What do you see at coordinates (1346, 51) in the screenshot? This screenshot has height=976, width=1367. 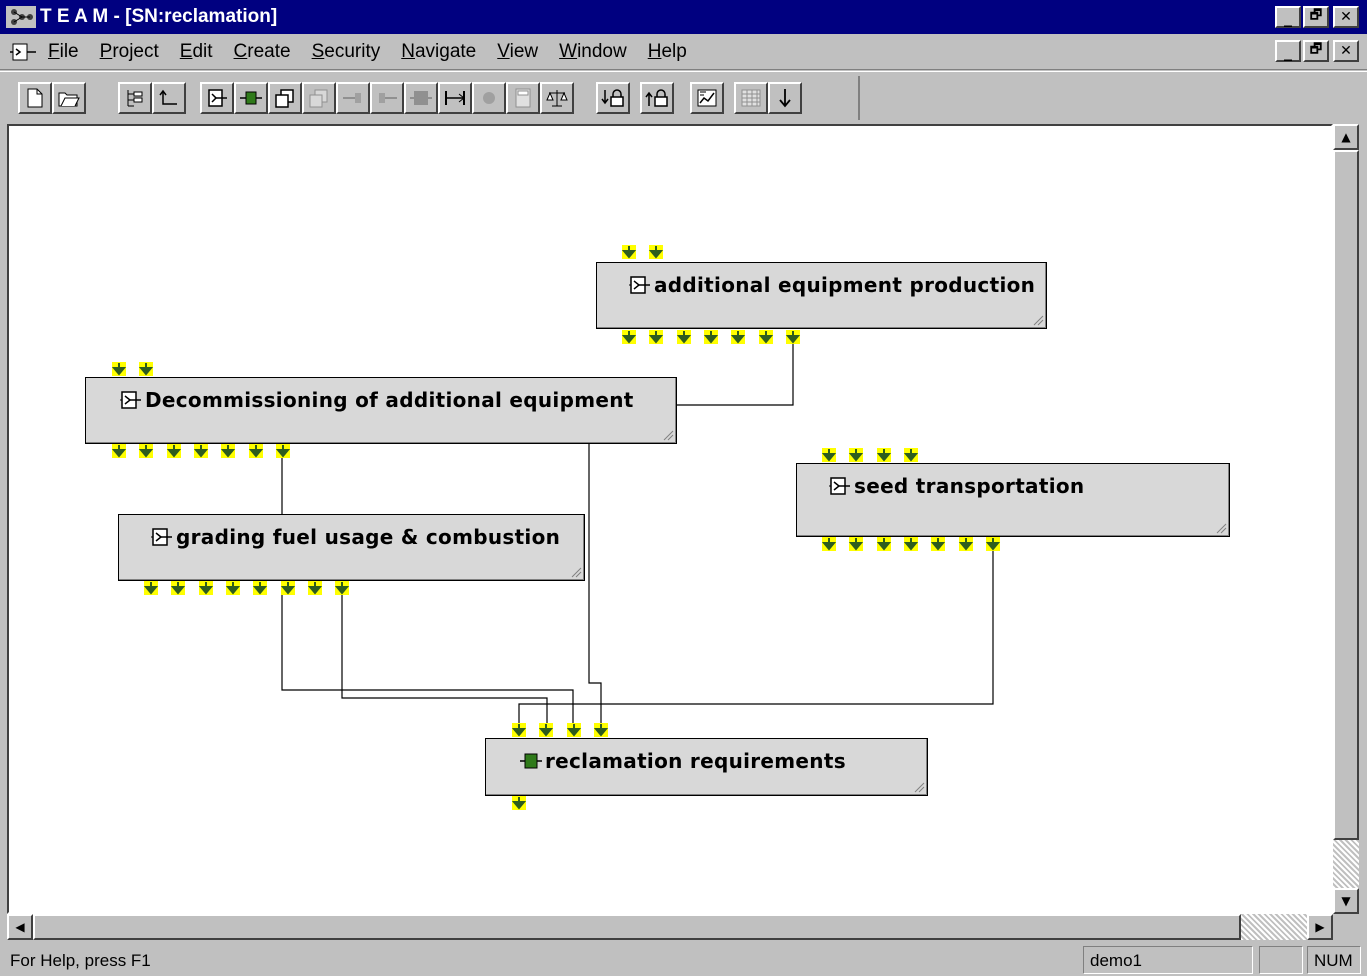 I see `child-close-button: ✕` at bounding box center [1346, 51].